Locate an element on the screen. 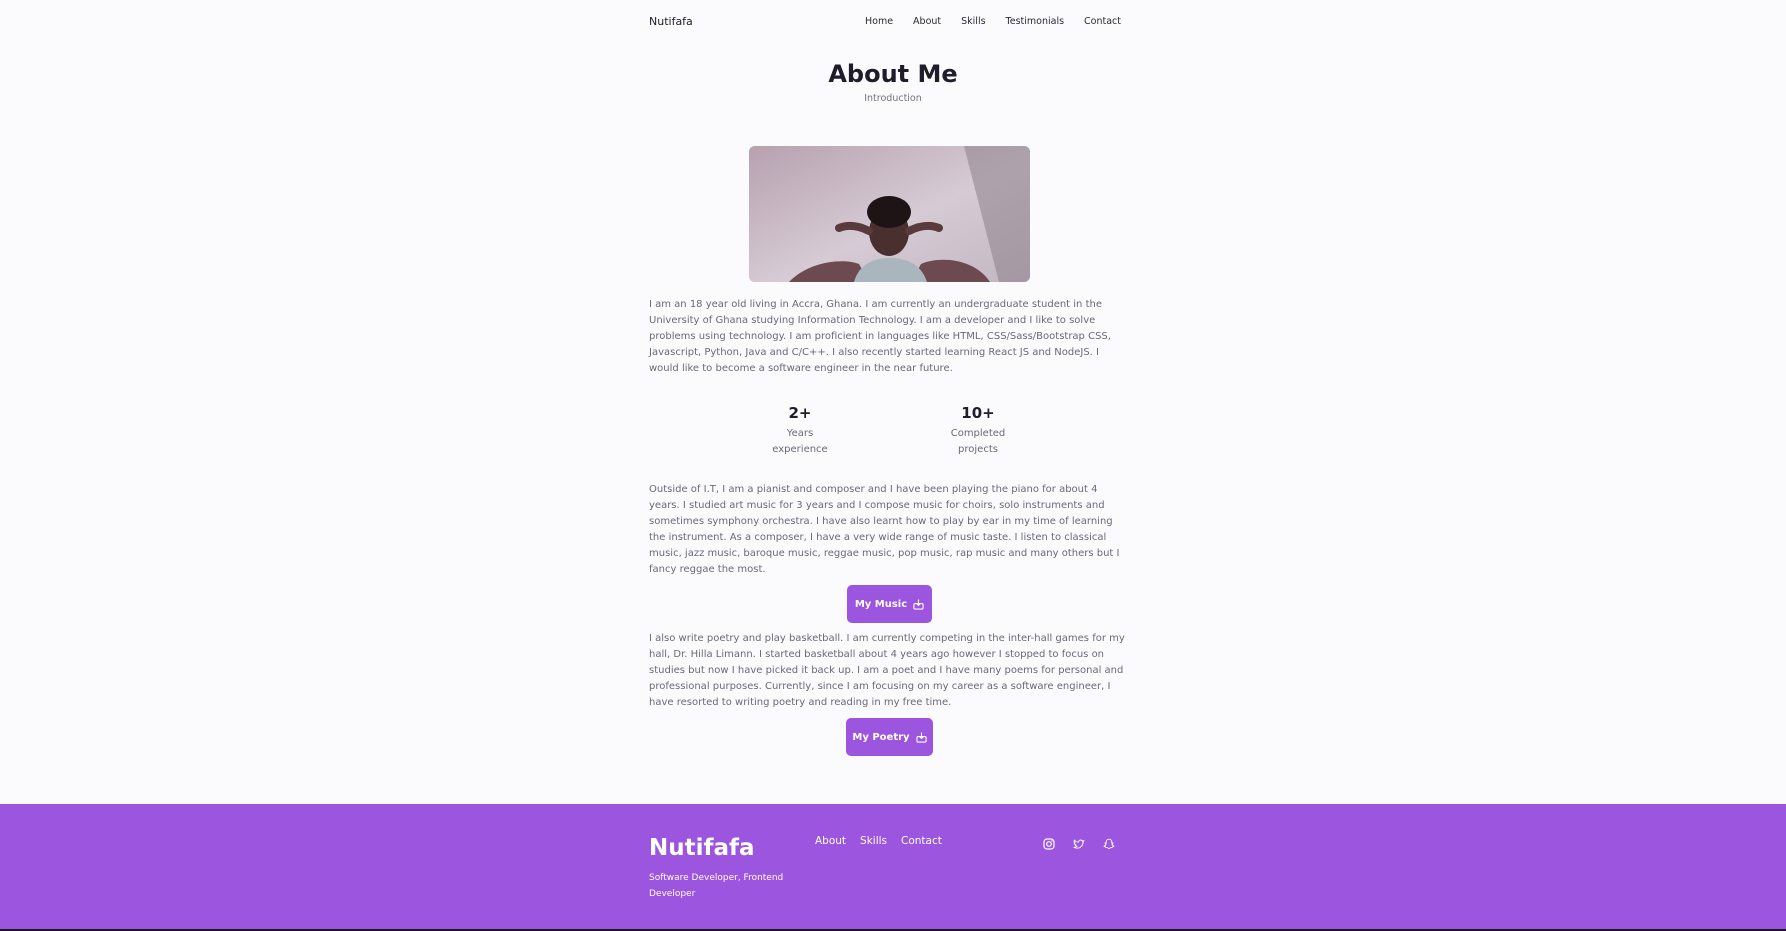 This screenshot has width=1786, height=931. stat-label-line: experience is located at coordinates (800, 449).